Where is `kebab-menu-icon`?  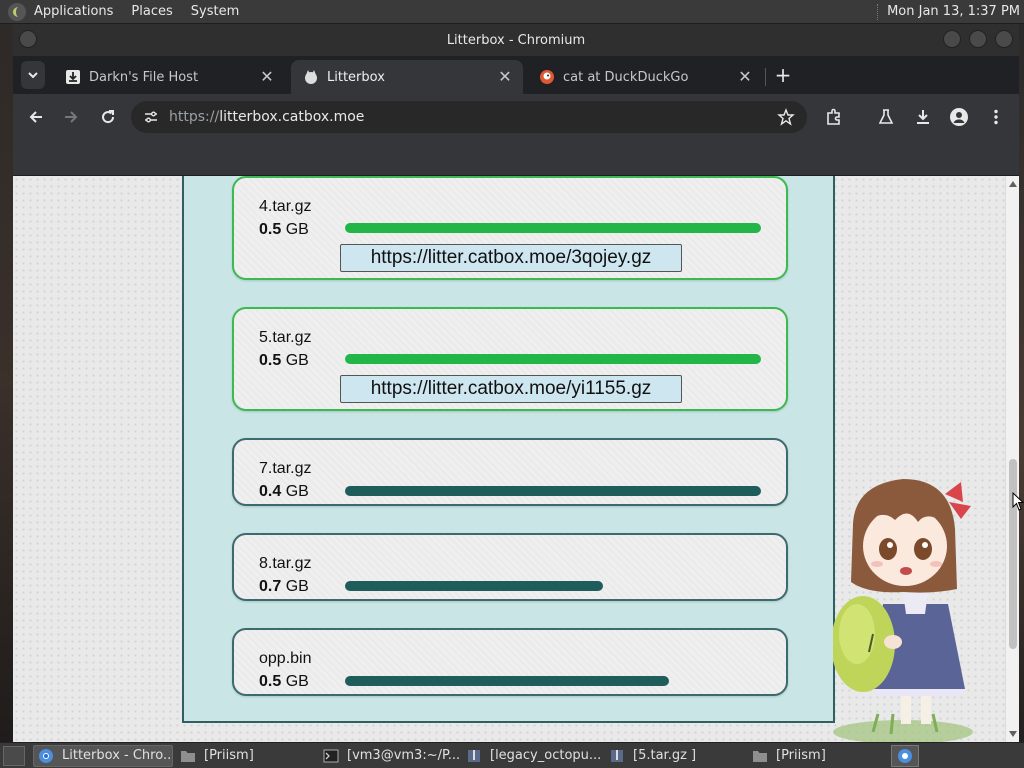
kebab-menu-icon is located at coordinates (996, 117).